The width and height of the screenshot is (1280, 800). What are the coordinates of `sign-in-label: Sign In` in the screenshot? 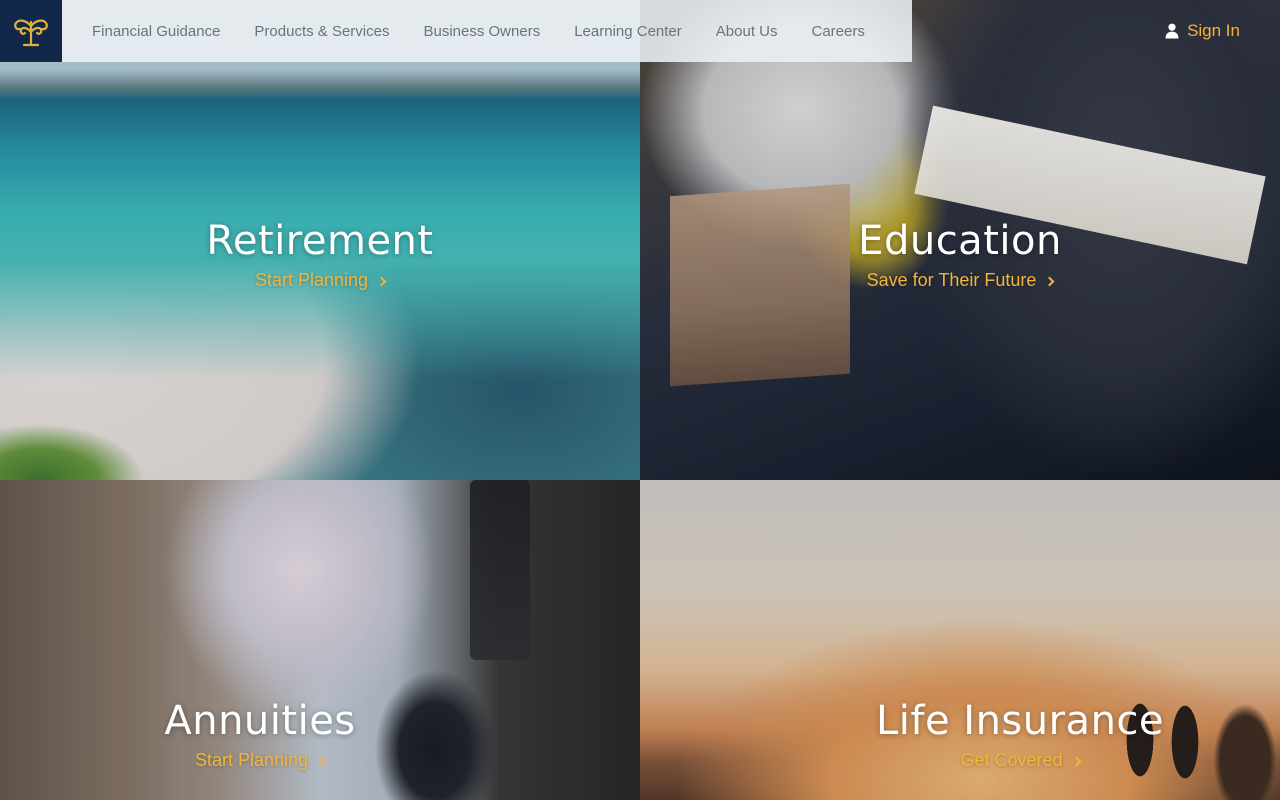 It's located at (1213, 30).